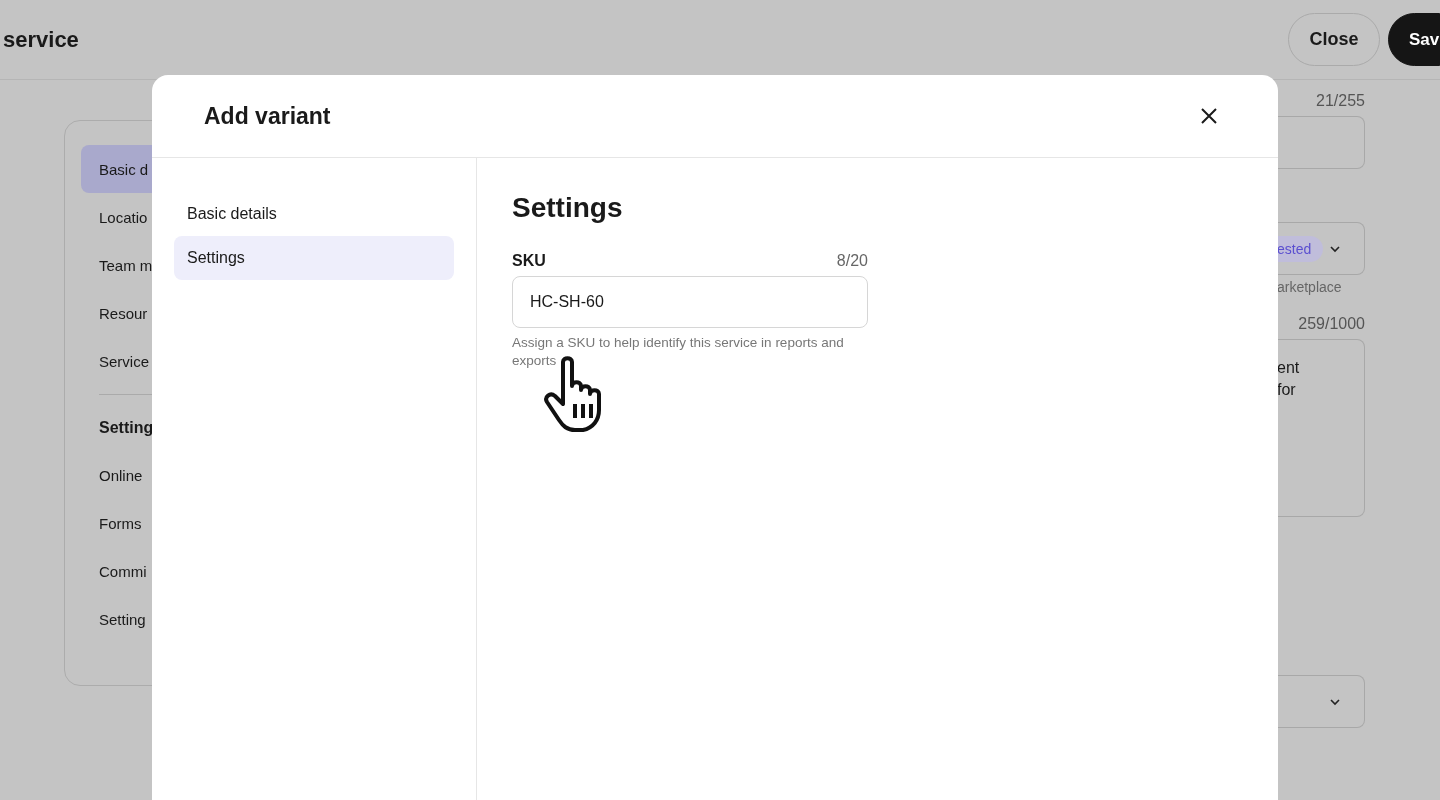 The image size is (1440, 800). Describe the element at coordinates (1331, 324) in the screenshot. I see `character-counter: 259/1000` at that location.